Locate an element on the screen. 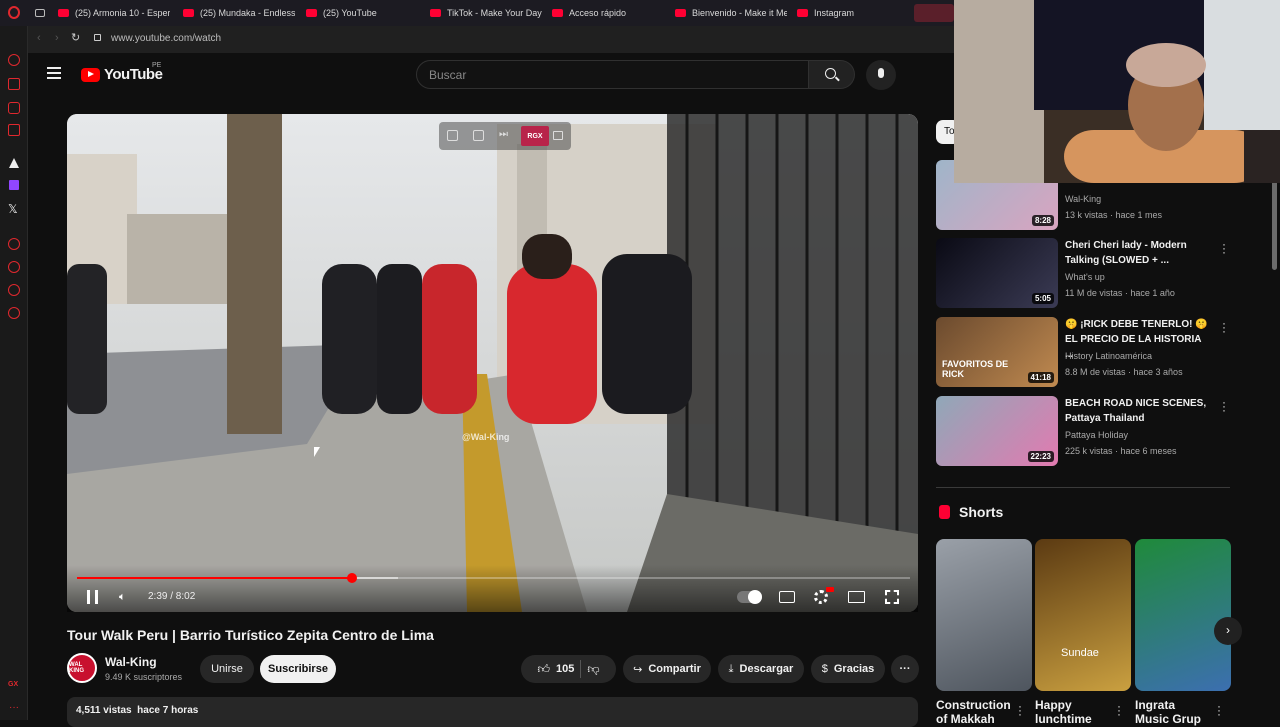  recommended-channel: Wal-King is located at coordinates (1083, 199).